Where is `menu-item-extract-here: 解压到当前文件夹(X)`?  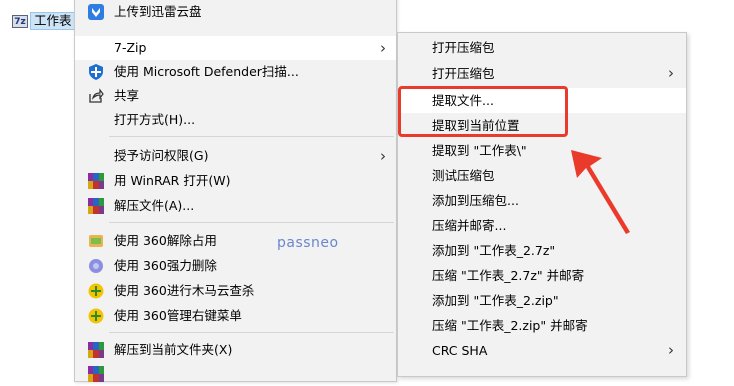
menu-item-extract-here: 解压到当前文件夹(X) is located at coordinates (235, 350).